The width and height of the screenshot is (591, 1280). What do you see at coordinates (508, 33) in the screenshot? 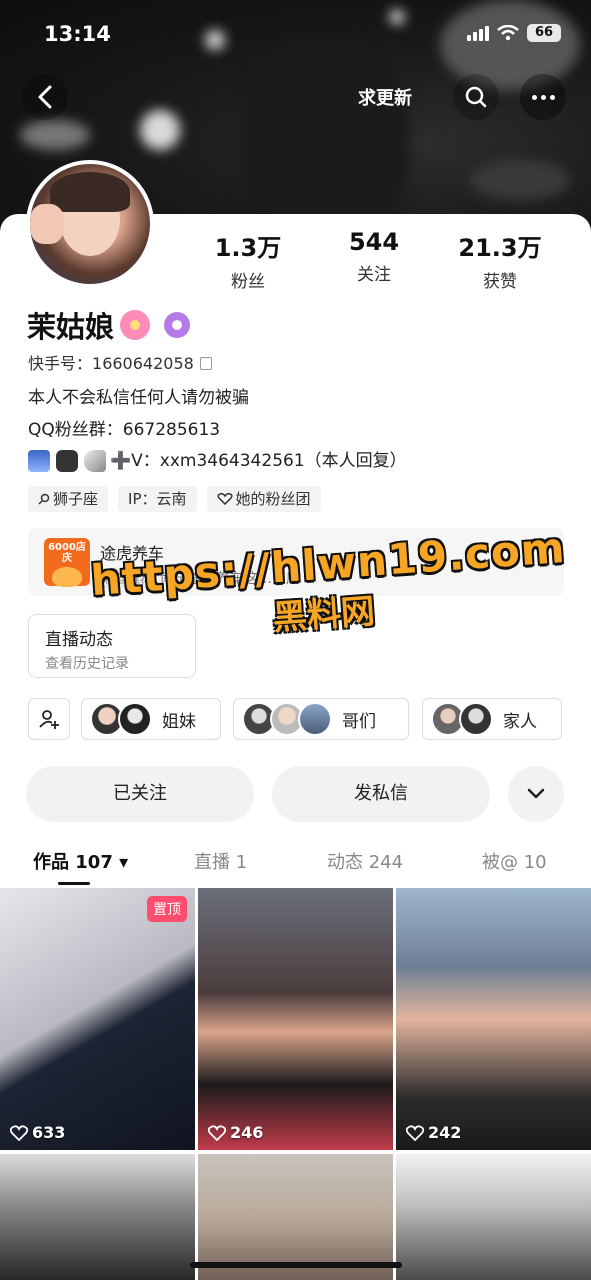
I see `wifi-icon` at bounding box center [508, 33].